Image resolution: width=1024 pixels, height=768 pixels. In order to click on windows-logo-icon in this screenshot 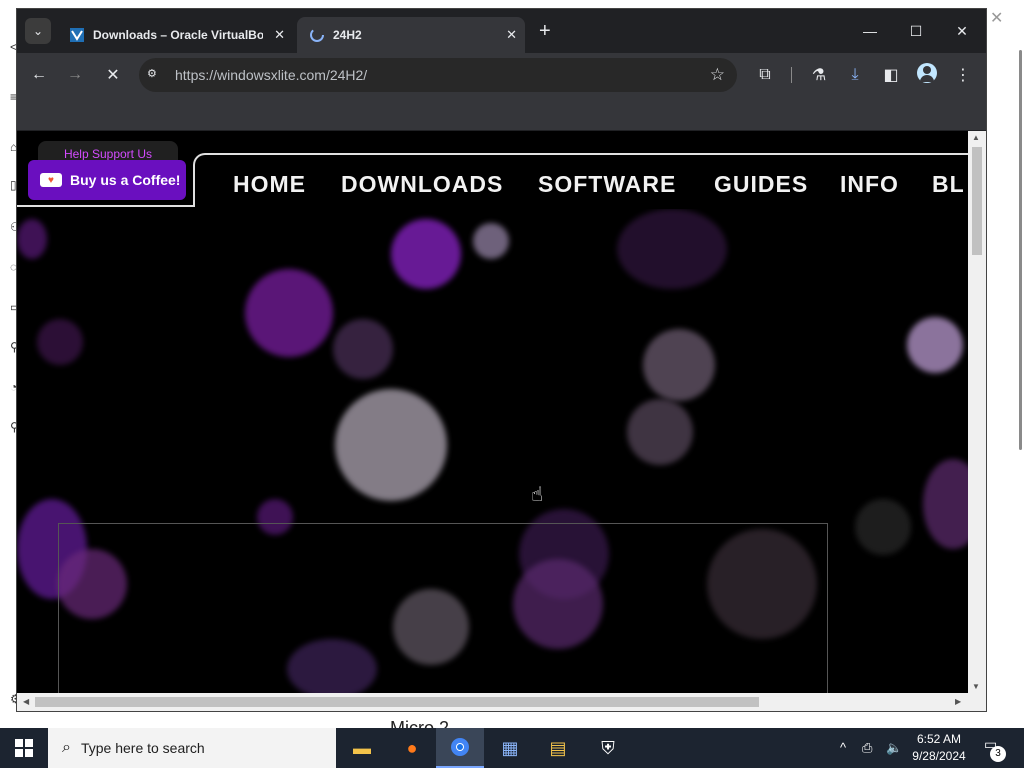, I will do `click(24, 748)`.